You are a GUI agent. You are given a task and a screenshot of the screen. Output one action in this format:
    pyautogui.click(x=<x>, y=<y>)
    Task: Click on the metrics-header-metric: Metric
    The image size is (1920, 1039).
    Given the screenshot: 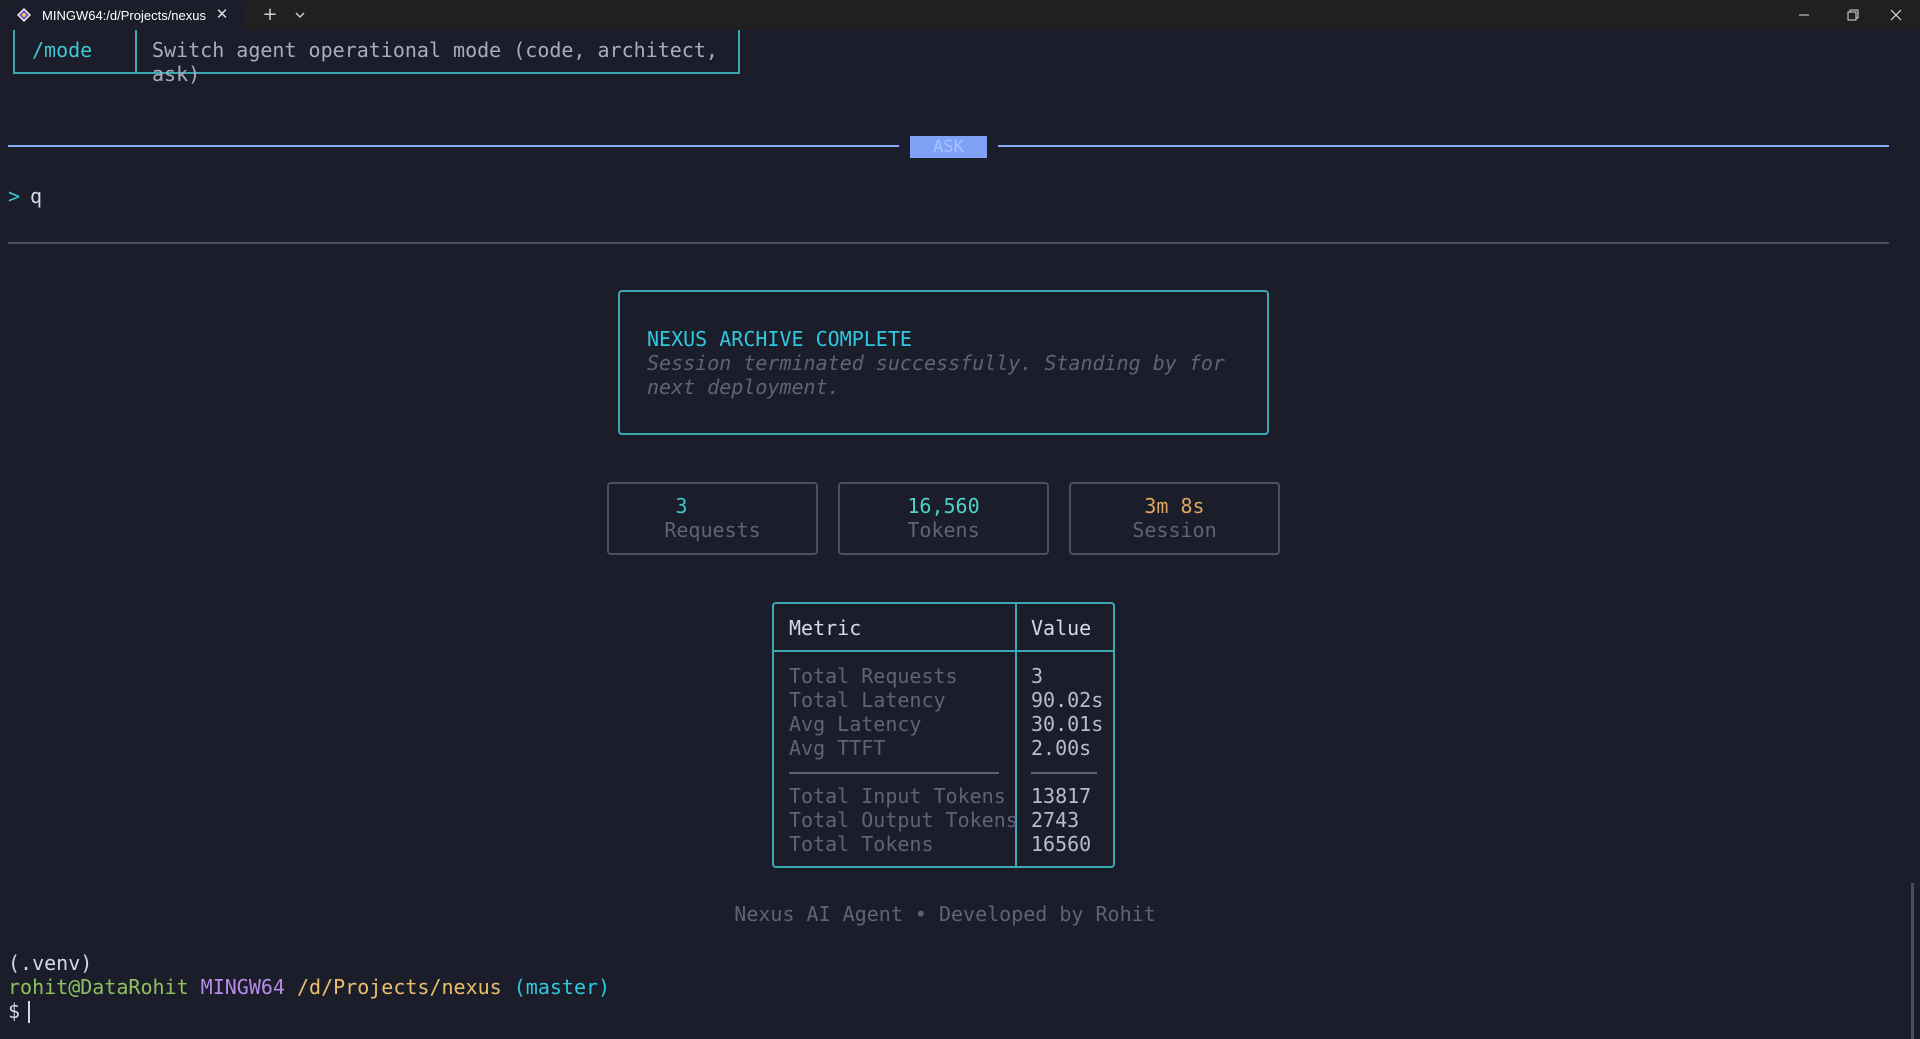 What is the action you would take?
    pyautogui.click(x=825, y=628)
    